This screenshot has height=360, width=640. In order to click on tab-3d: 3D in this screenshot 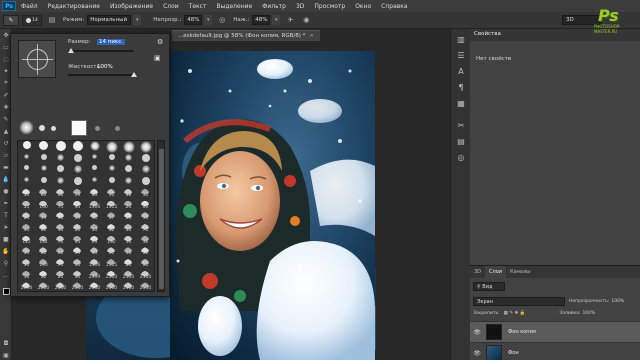, I will do `click(477, 272)`.